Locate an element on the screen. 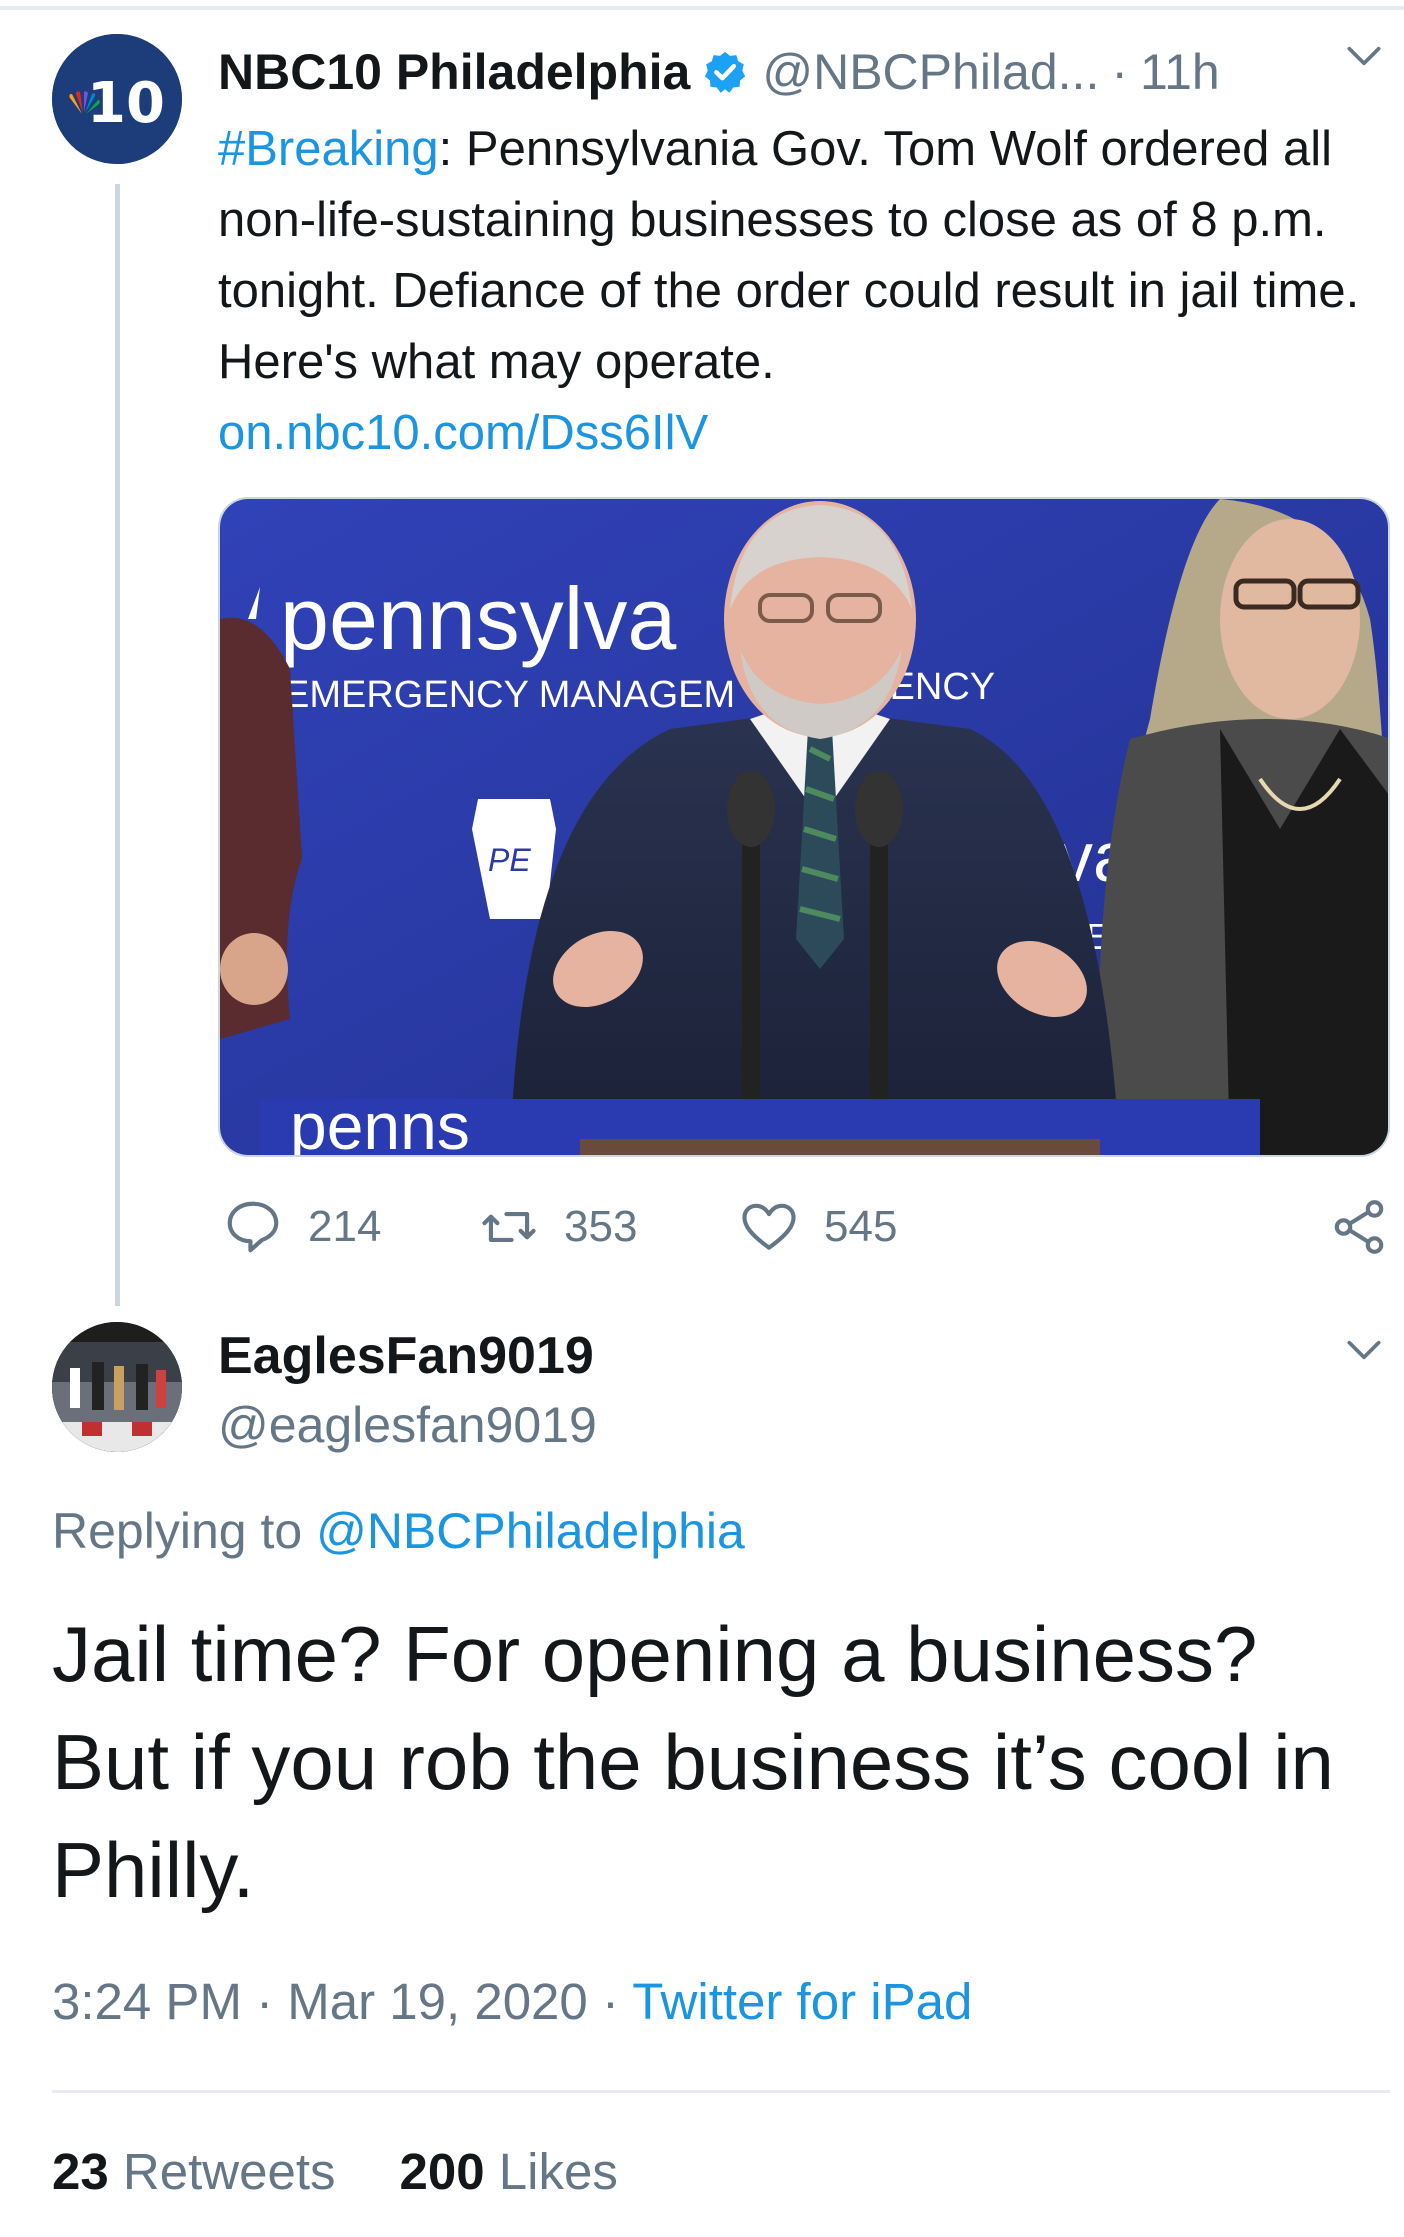 The height and width of the screenshot is (2237, 1404). article-link: on.nbc10.com/Dss6IlV is located at coordinates (798, 433).